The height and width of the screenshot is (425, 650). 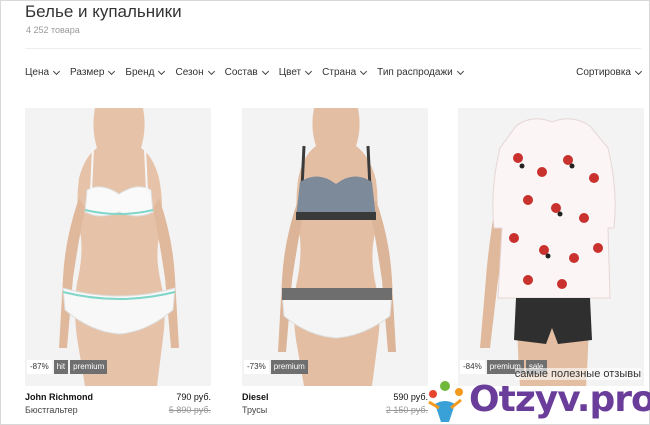 I want to click on sort-dropdown: Сортировка, so click(x=609, y=72).